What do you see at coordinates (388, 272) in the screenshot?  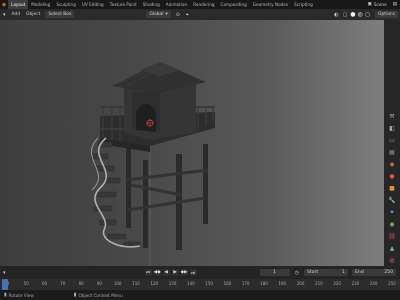 I see `end-value: 250` at bounding box center [388, 272].